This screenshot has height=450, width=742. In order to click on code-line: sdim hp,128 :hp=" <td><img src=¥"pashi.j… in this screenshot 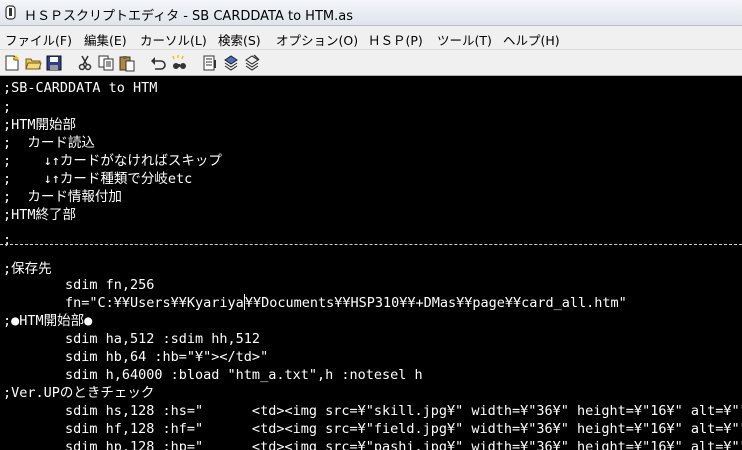, I will do `click(372, 444)`.